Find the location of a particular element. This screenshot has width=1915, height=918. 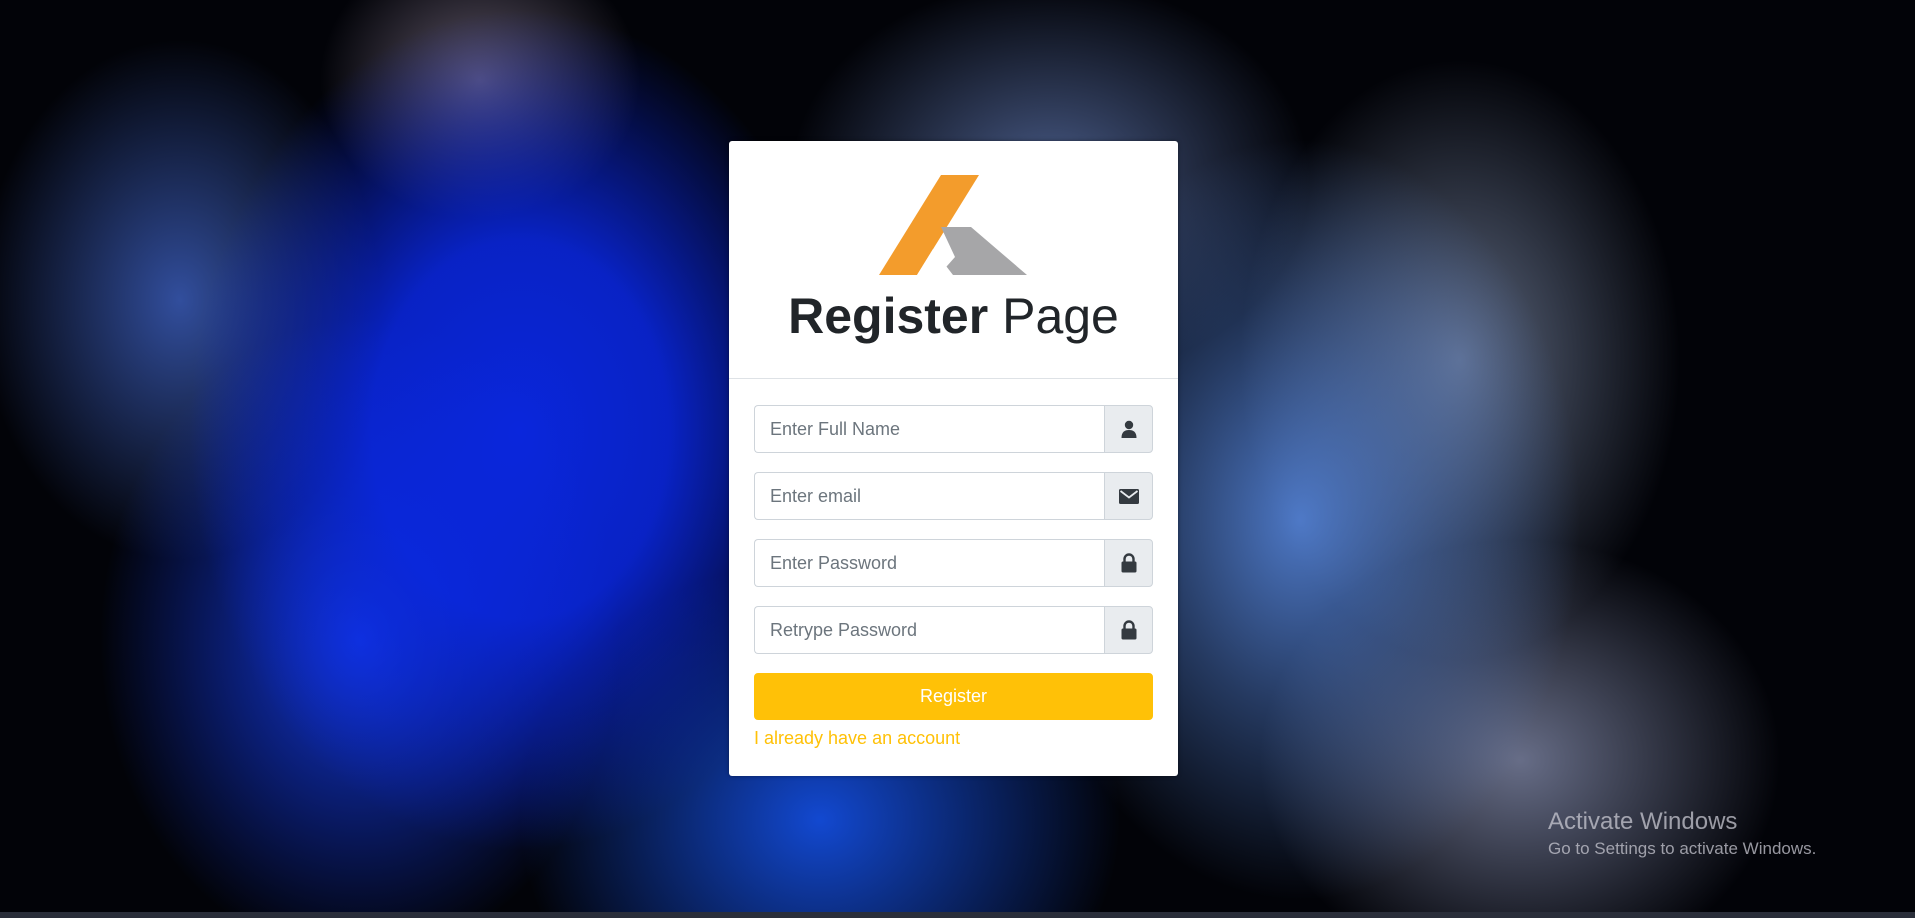

email-addon is located at coordinates (1128, 496).